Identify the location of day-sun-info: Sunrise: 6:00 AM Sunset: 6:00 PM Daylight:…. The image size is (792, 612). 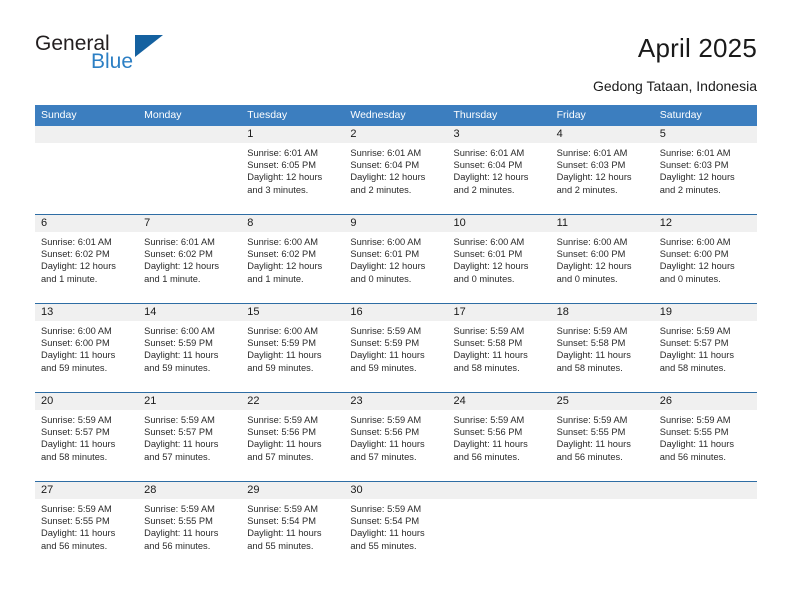
(602, 258).